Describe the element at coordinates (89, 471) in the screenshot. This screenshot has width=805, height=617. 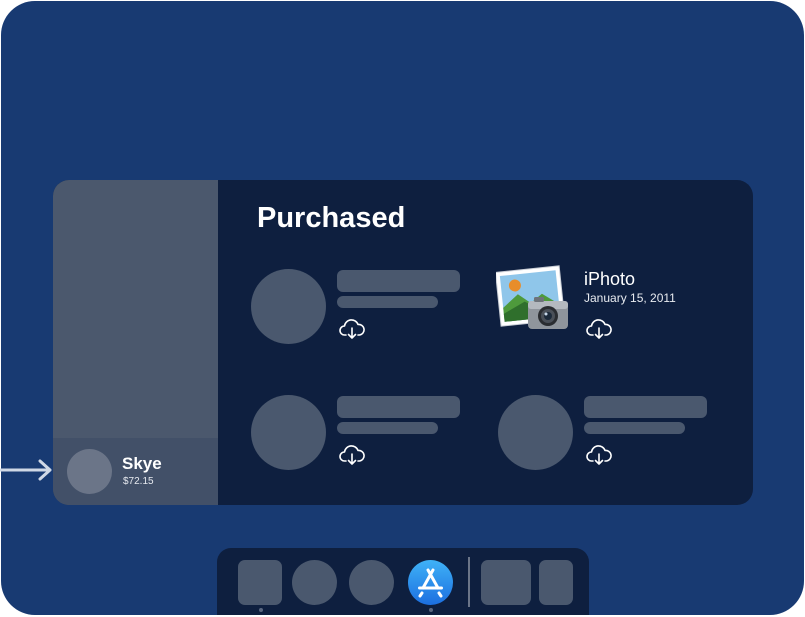
I see `avatar` at that location.